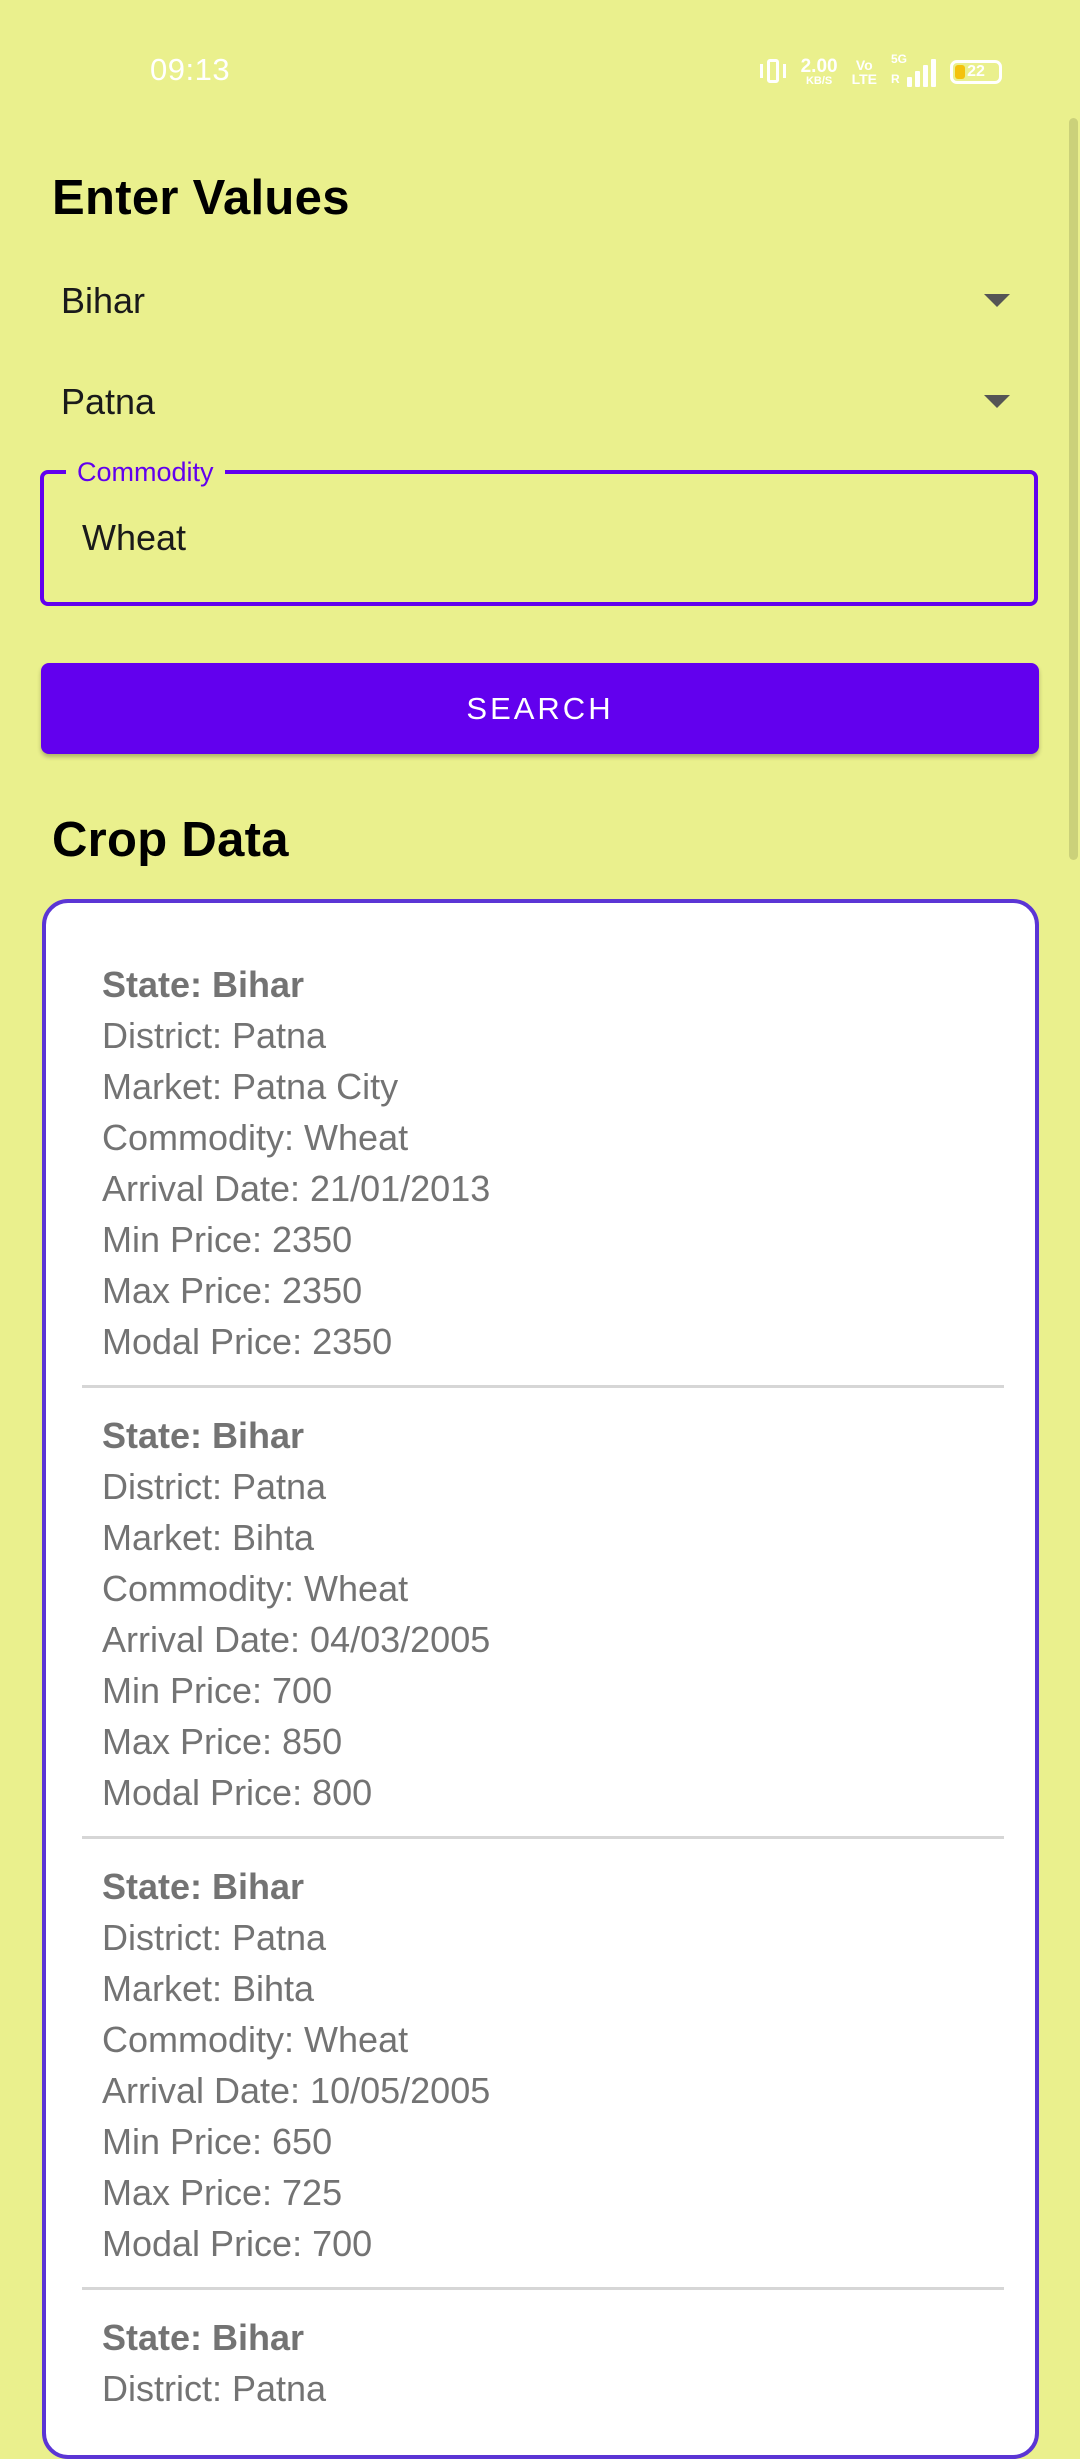 This screenshot has height=2459, width=1080. Describe the element at coordinates (540, 402) in the screenshot. I see `district-dropdown: Patna` at that location.